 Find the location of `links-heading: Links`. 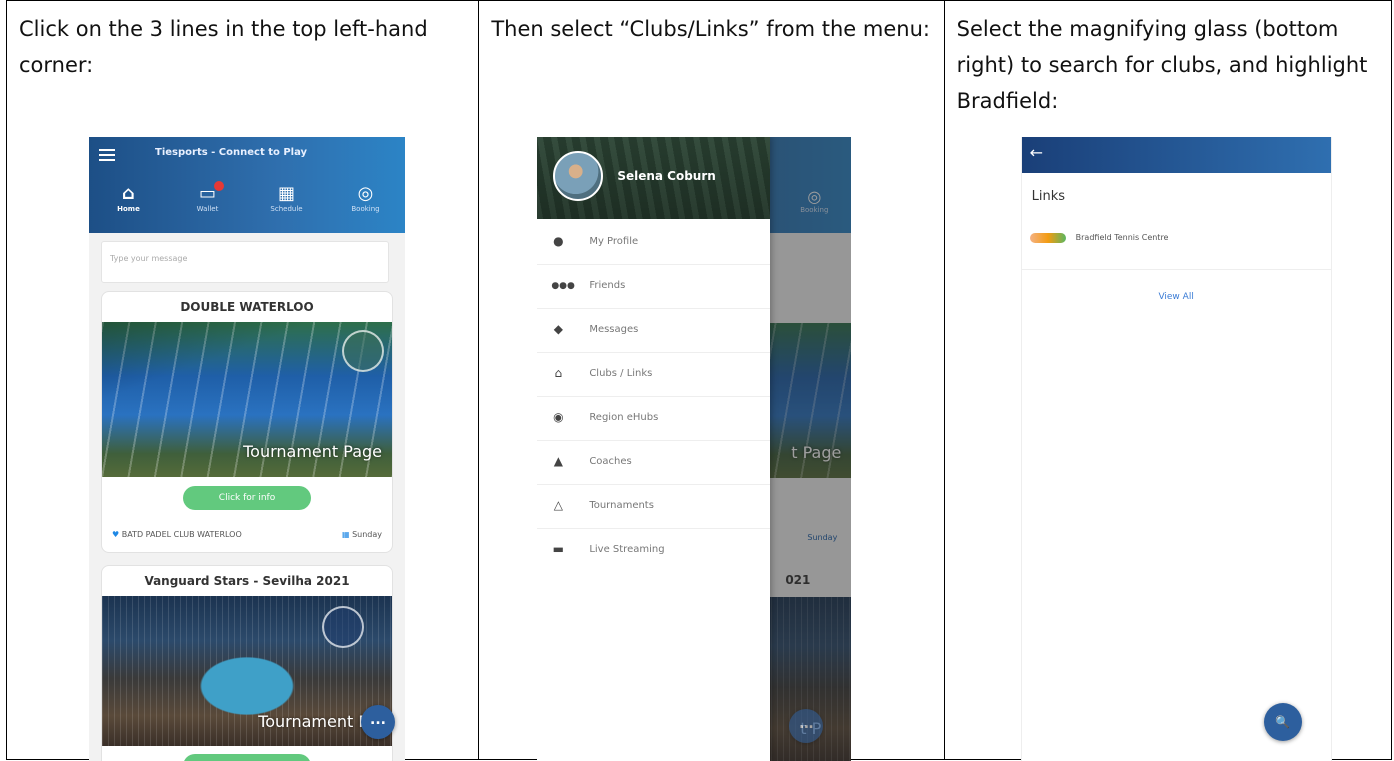

links-heading: Links is located at coordinates (1048, 196).